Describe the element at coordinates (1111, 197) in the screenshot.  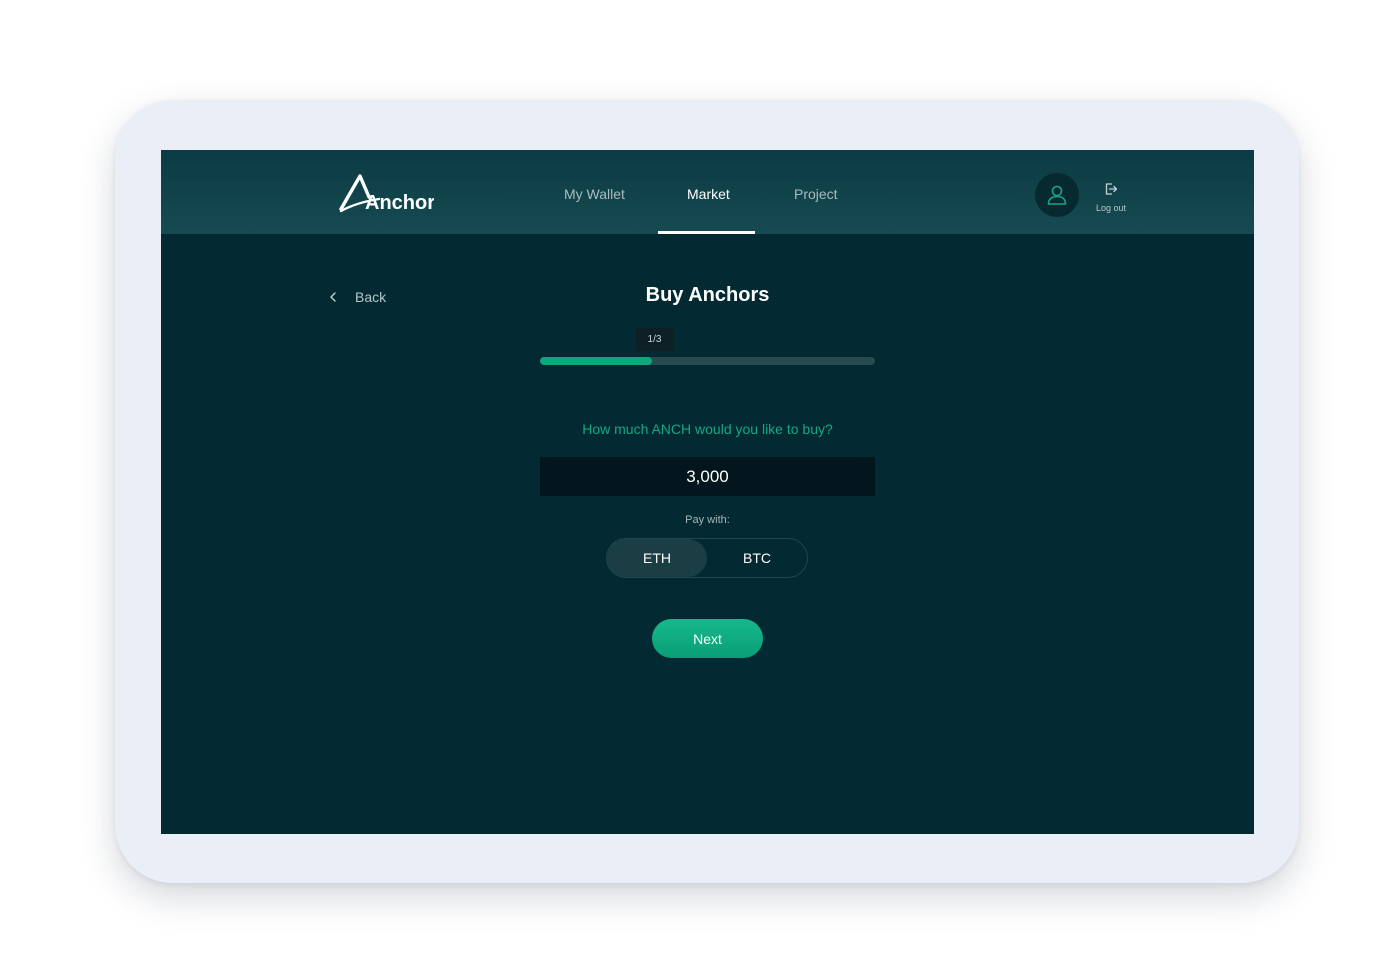
I see `logout-button: Log out` at that location.